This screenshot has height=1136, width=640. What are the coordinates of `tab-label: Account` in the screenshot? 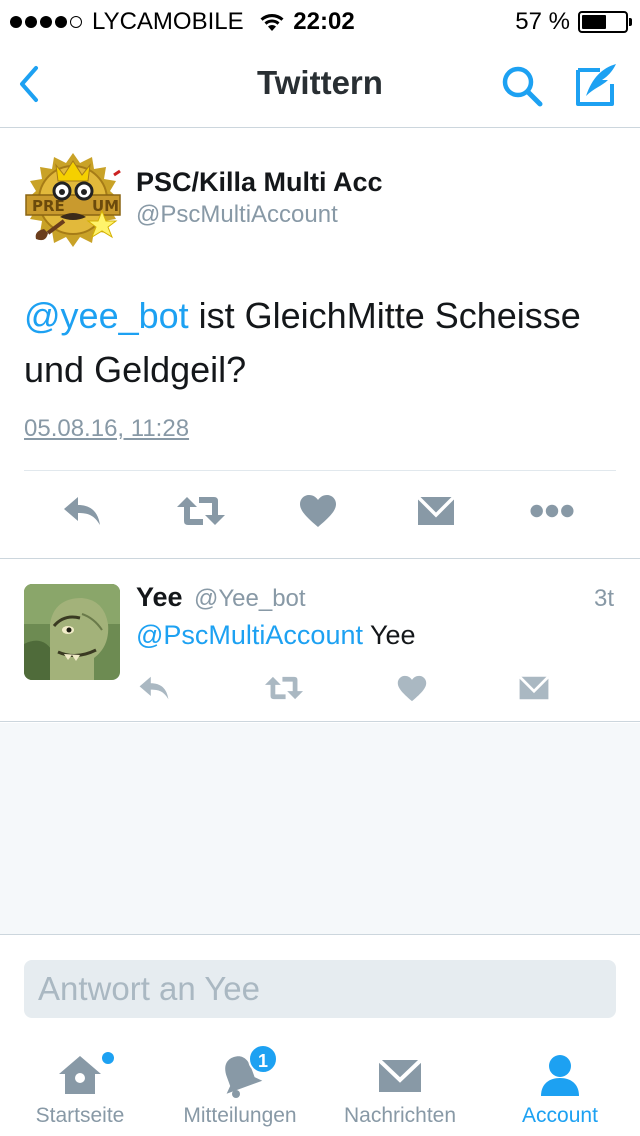 It's located at (560, 1115).